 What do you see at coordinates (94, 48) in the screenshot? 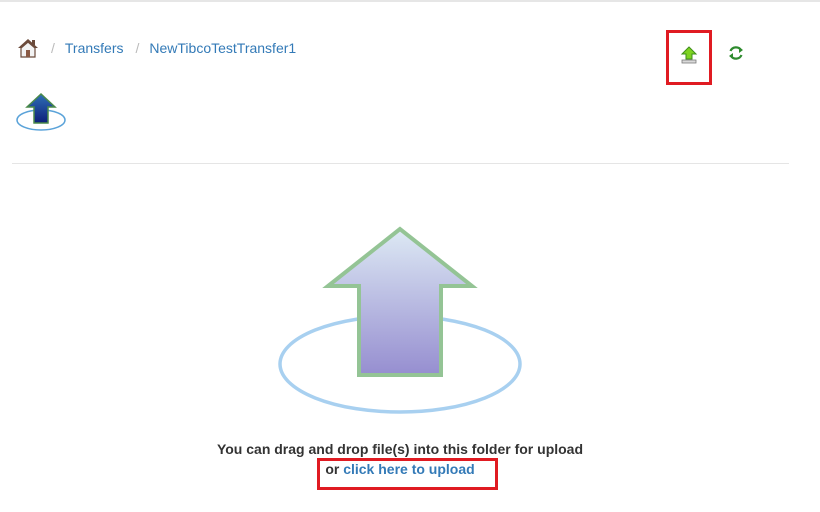
I see `breadcrumb-item-transfers: Transfers` at bounding box center [94, 48].